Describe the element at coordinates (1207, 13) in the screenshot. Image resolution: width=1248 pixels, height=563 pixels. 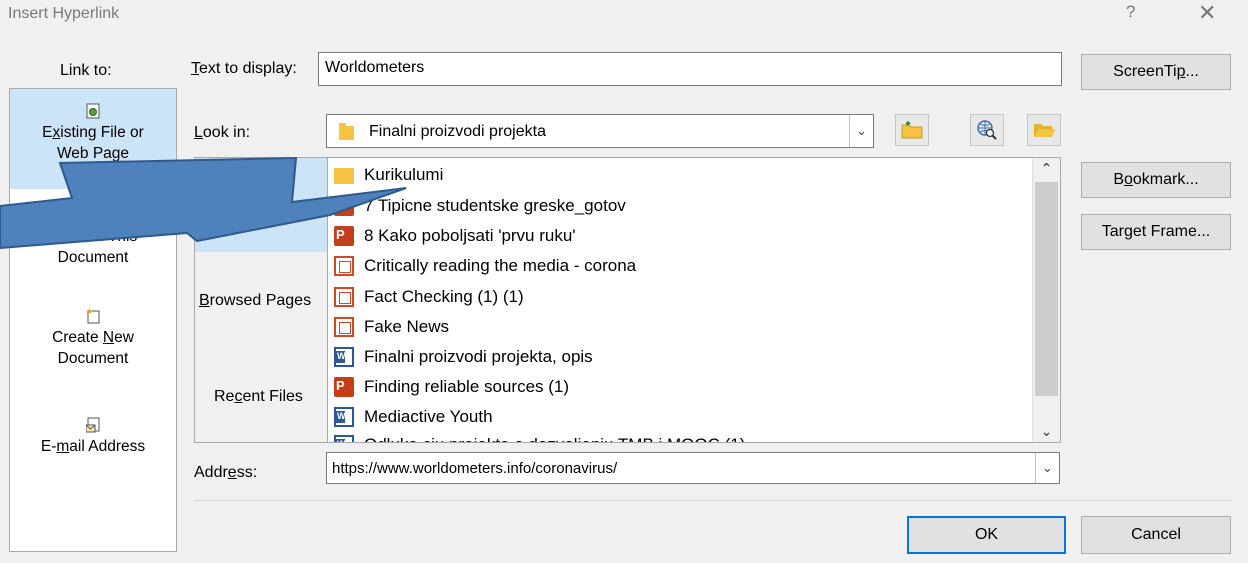
I see `close-icon: ✕` at that location.